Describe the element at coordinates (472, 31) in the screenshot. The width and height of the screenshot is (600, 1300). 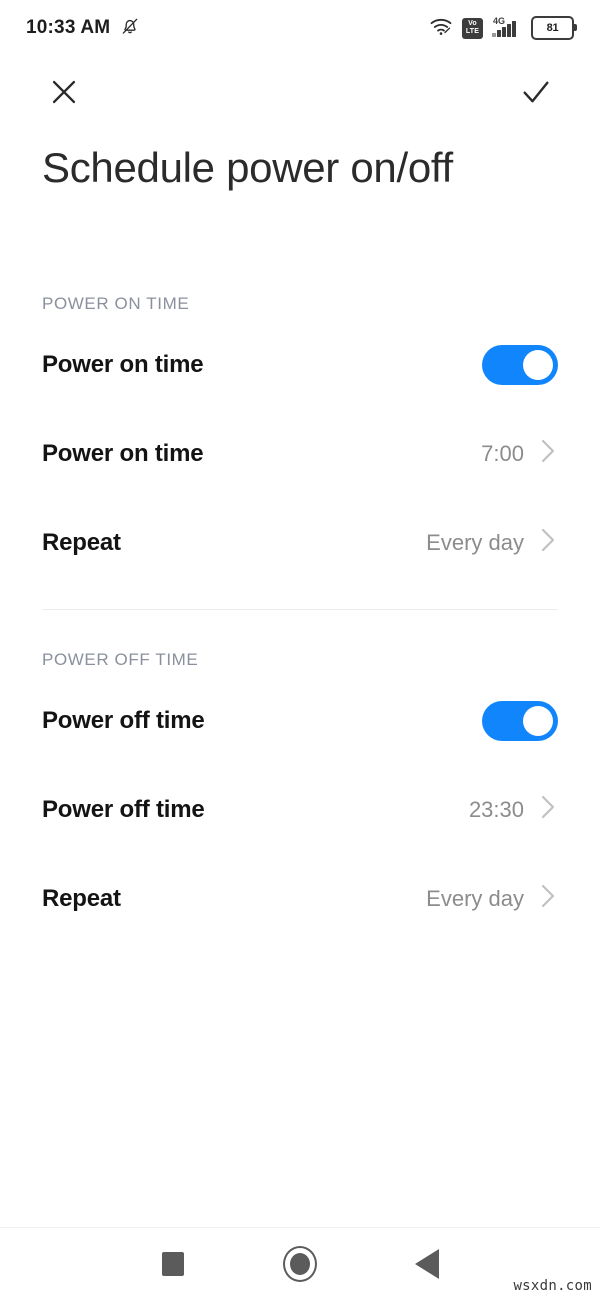
I see `volte-icon-bottom: LTE` at that location.